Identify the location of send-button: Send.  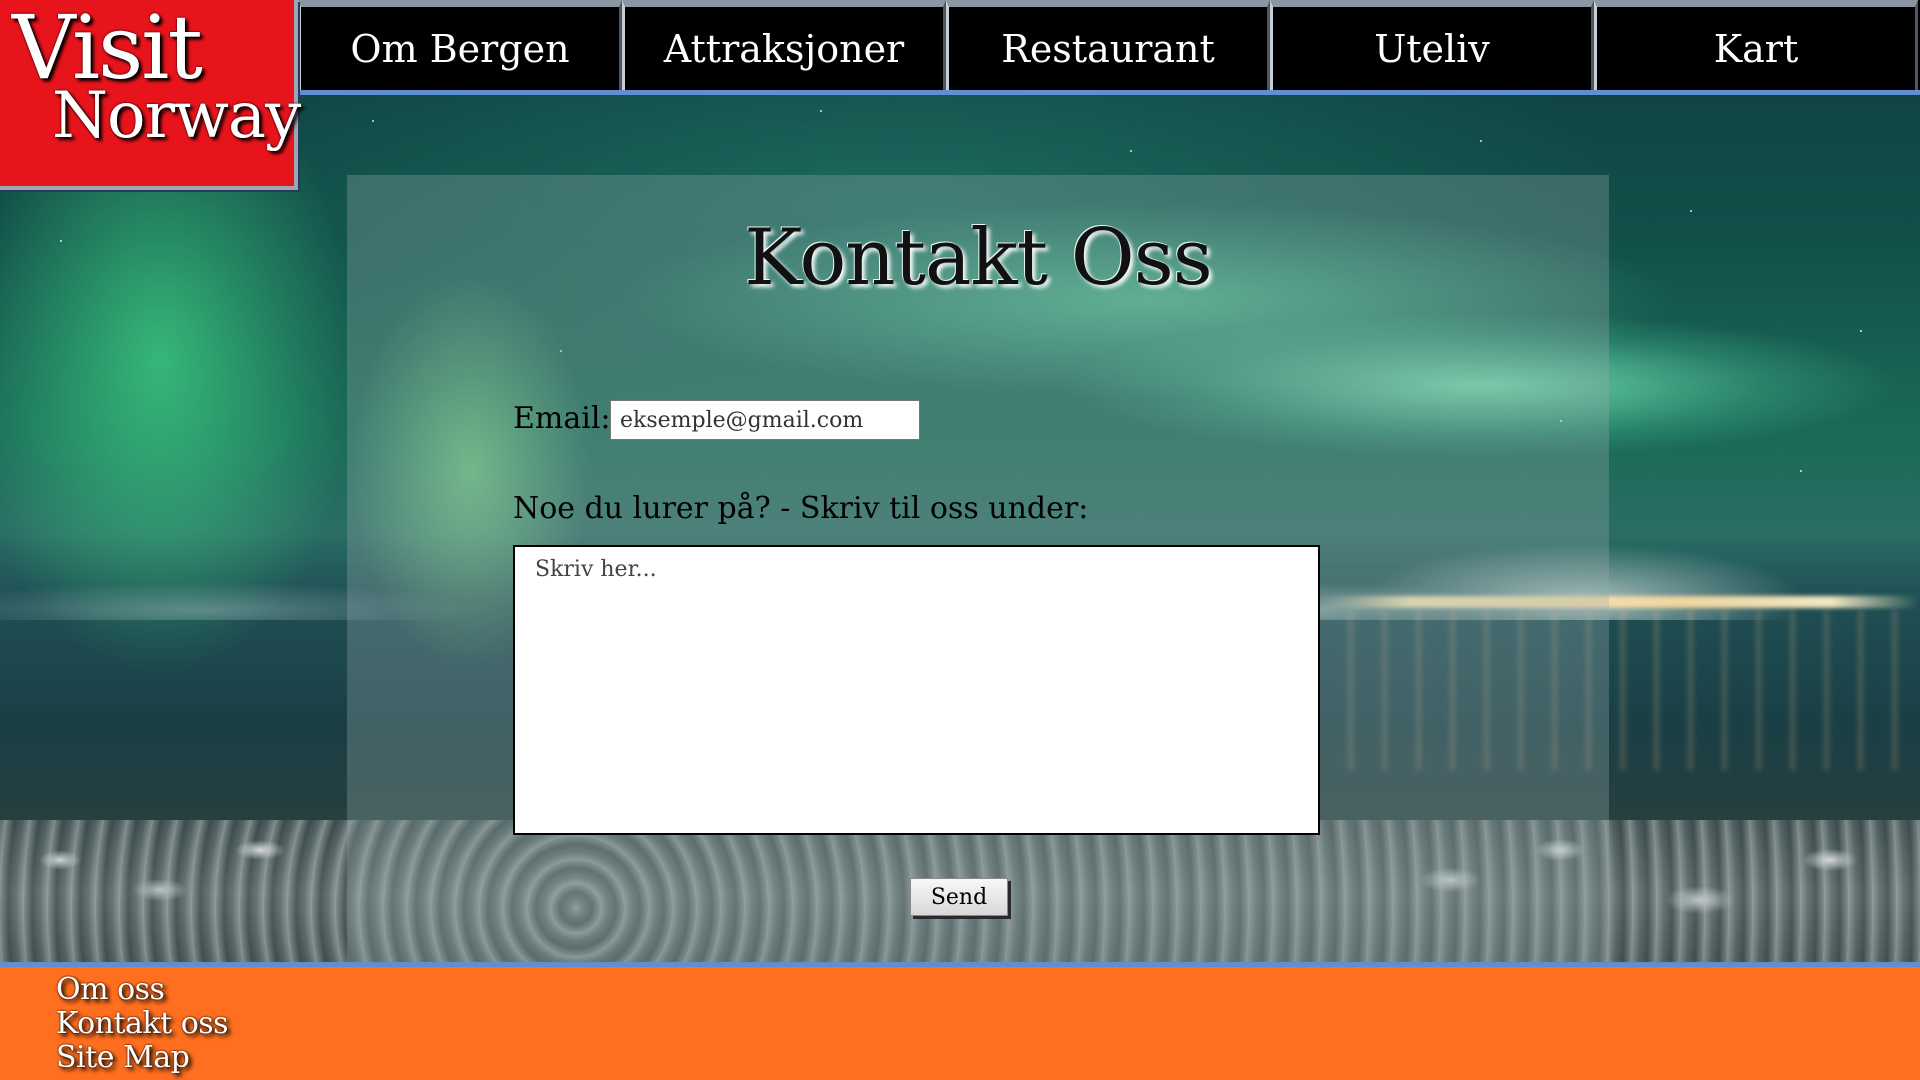
(959, 897).